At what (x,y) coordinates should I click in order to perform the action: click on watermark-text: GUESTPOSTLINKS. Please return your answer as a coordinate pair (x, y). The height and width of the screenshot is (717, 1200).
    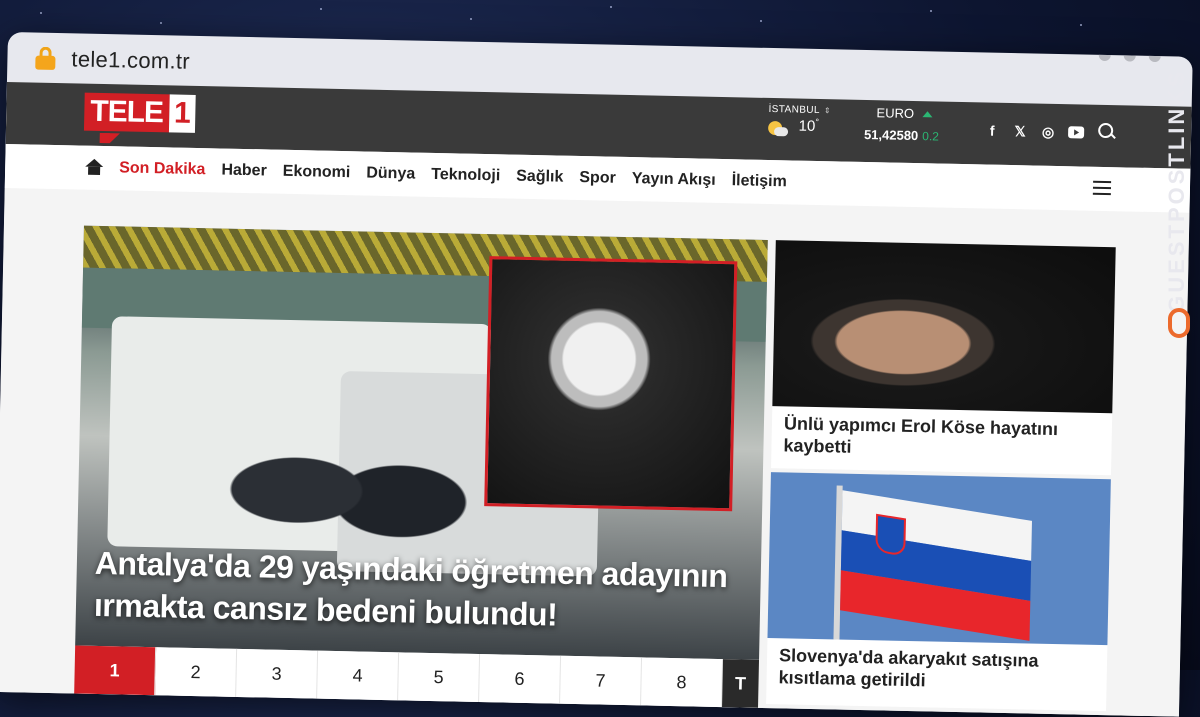
    Looking at the image, I should click on (1176, 191).